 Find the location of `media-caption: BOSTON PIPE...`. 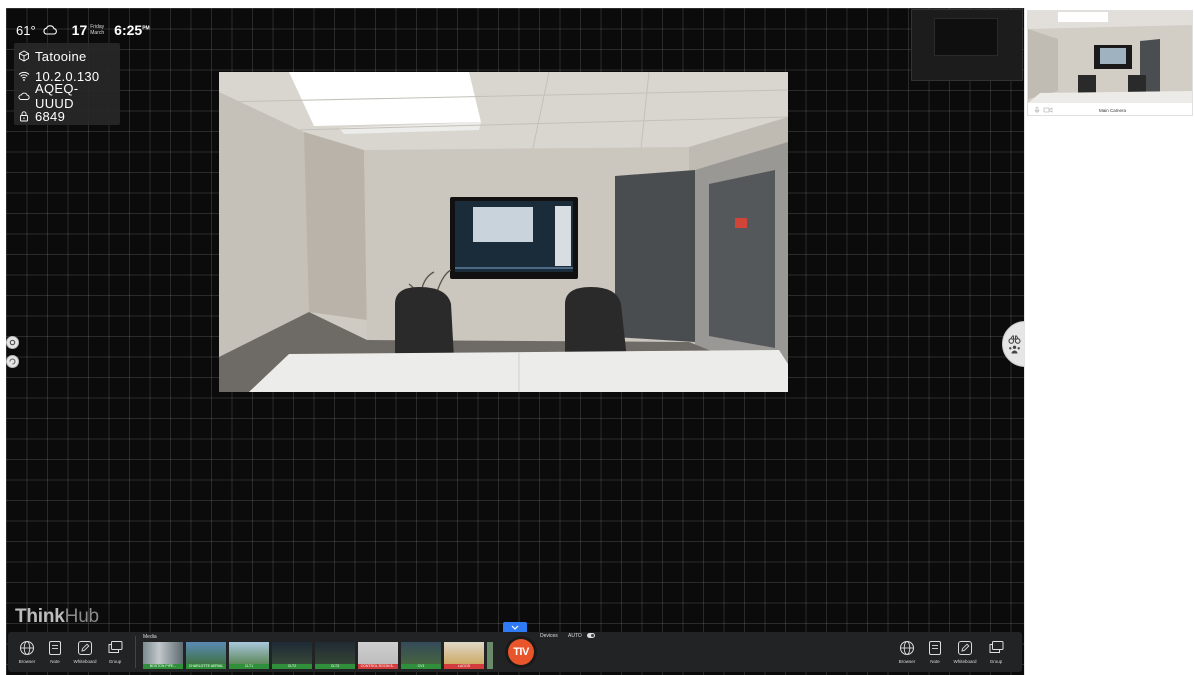

media-caption: BOSTON PIPE... is located at coordinates (163, 666).